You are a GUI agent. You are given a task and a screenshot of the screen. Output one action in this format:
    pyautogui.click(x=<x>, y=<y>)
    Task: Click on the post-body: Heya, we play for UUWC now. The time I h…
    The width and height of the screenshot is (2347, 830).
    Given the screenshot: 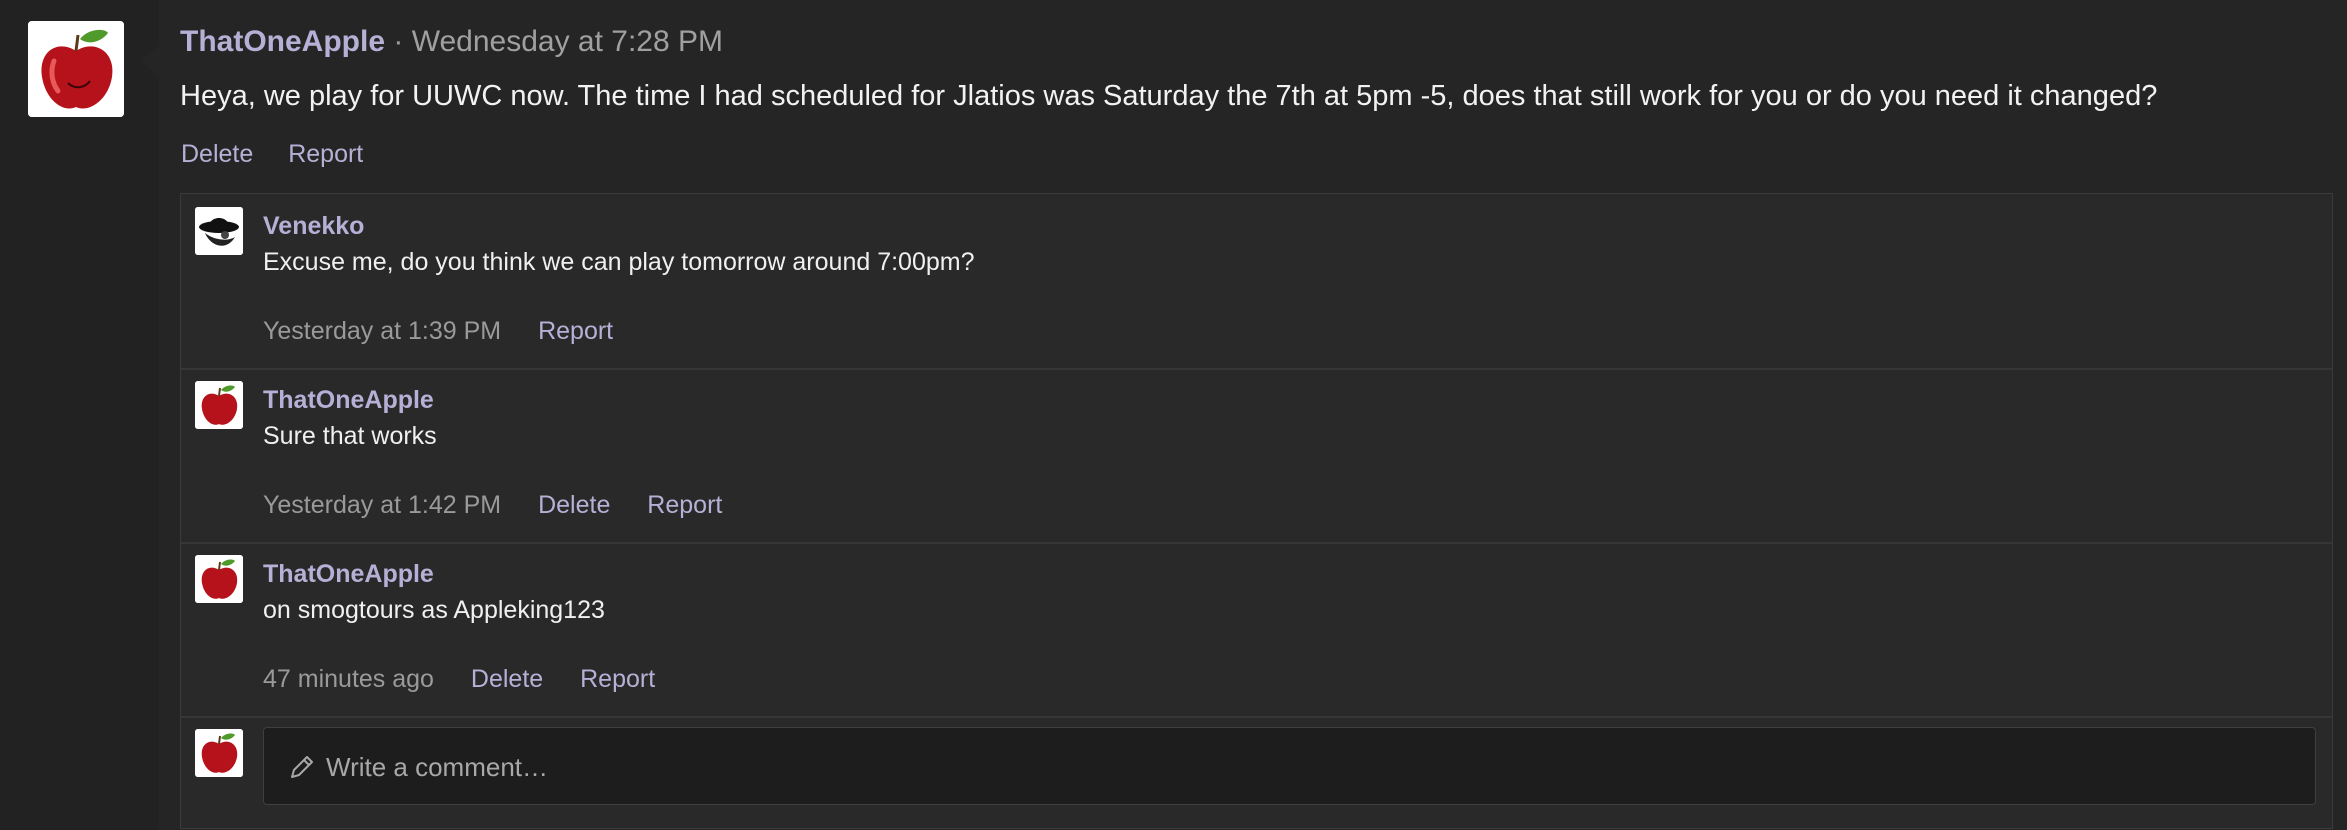 What is the action you would take?
    pyautogui.click(x=1169, y=96)
    